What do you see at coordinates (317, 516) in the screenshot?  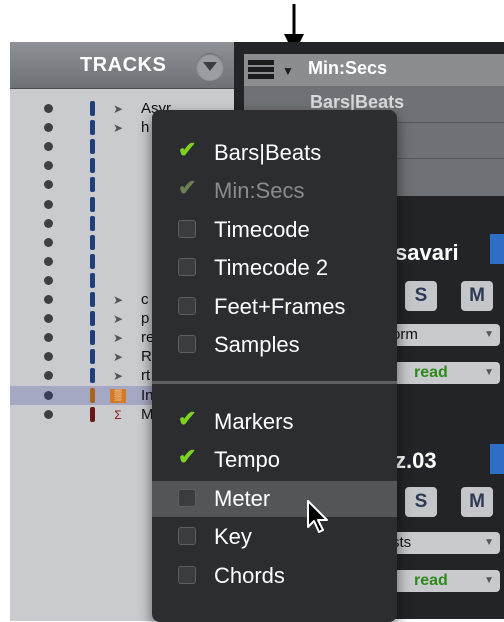 I see `mouse-cursor-icon` at bounding box center [317, 516].